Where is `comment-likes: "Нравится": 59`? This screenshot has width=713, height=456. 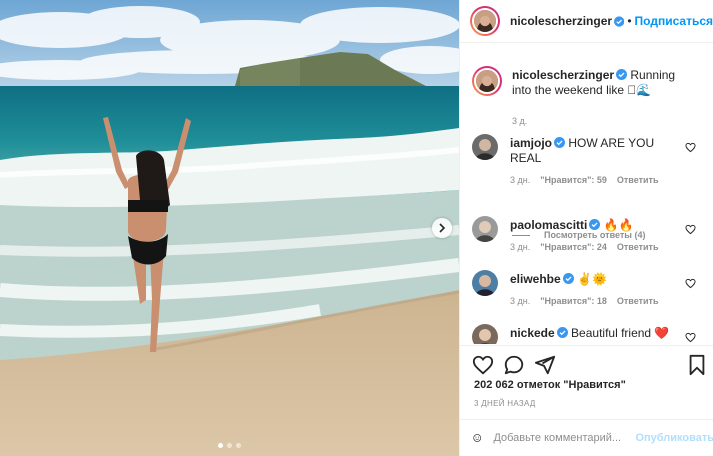 comment-likes: "Нравится": 59 is located at coordinates (573, 180).